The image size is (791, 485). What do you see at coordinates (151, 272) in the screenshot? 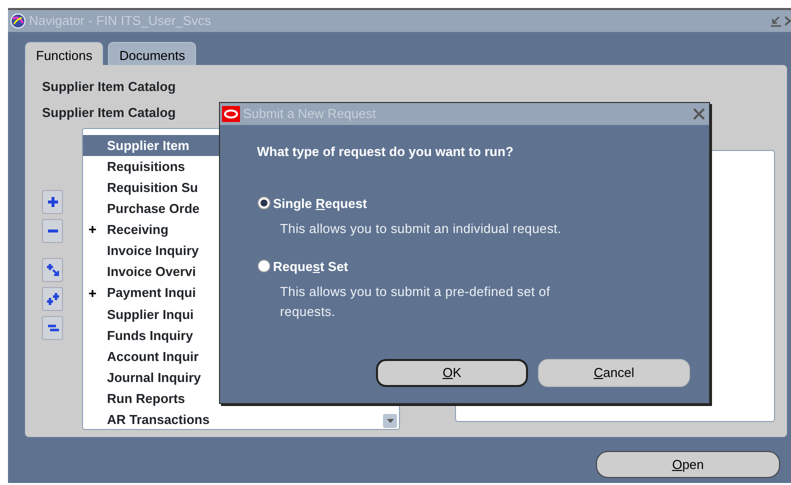
I see `tree-item: Invoice Overvi` at bounding box center [151, 272].